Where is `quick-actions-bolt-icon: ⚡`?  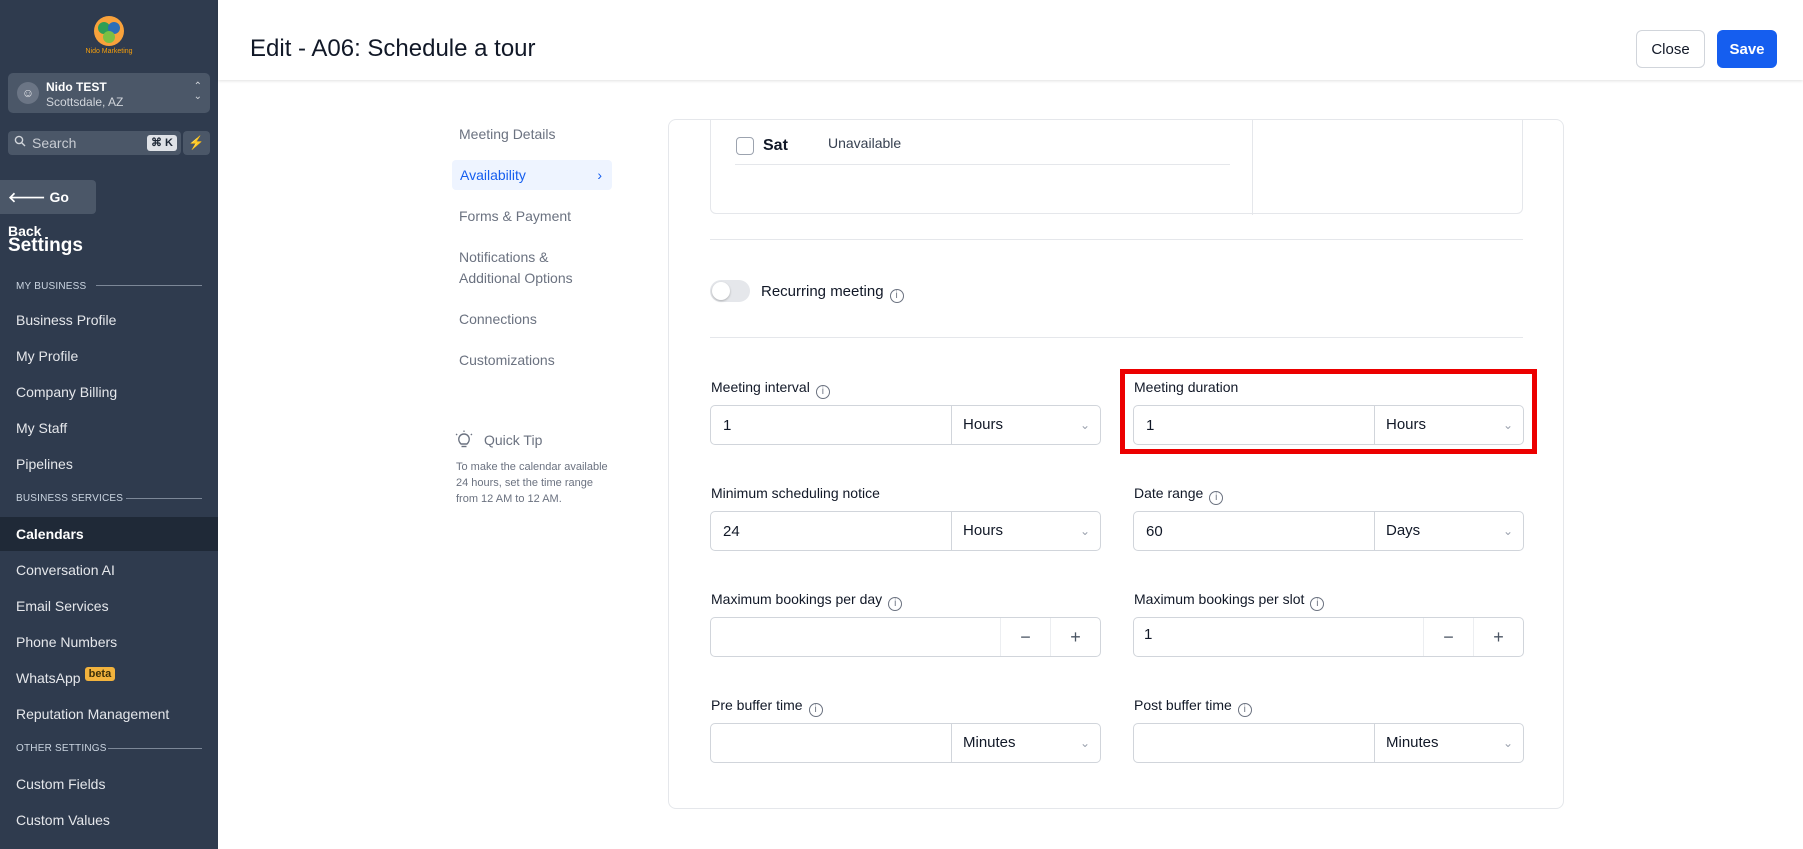 quick-actions-bolt-icon: ⚡ is located at coordinates (196, 143).